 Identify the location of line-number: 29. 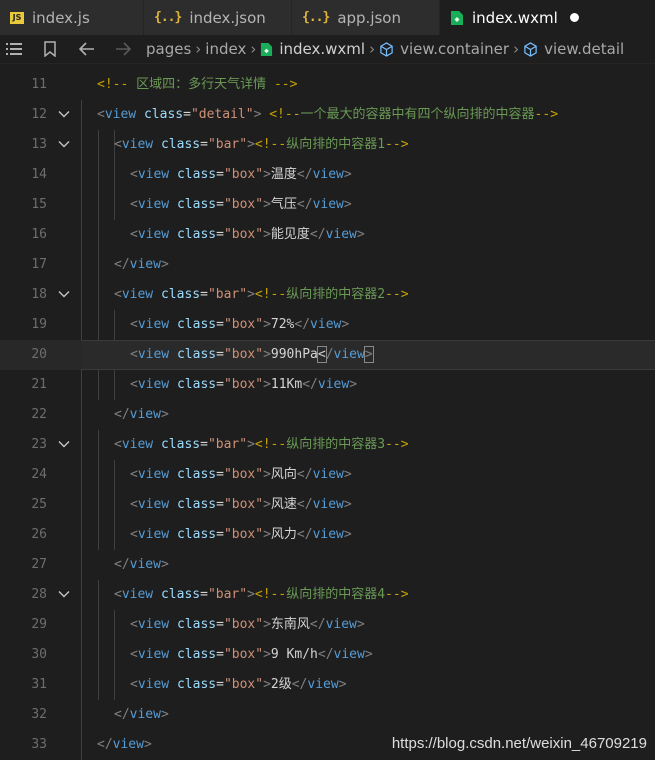
(39, 624).